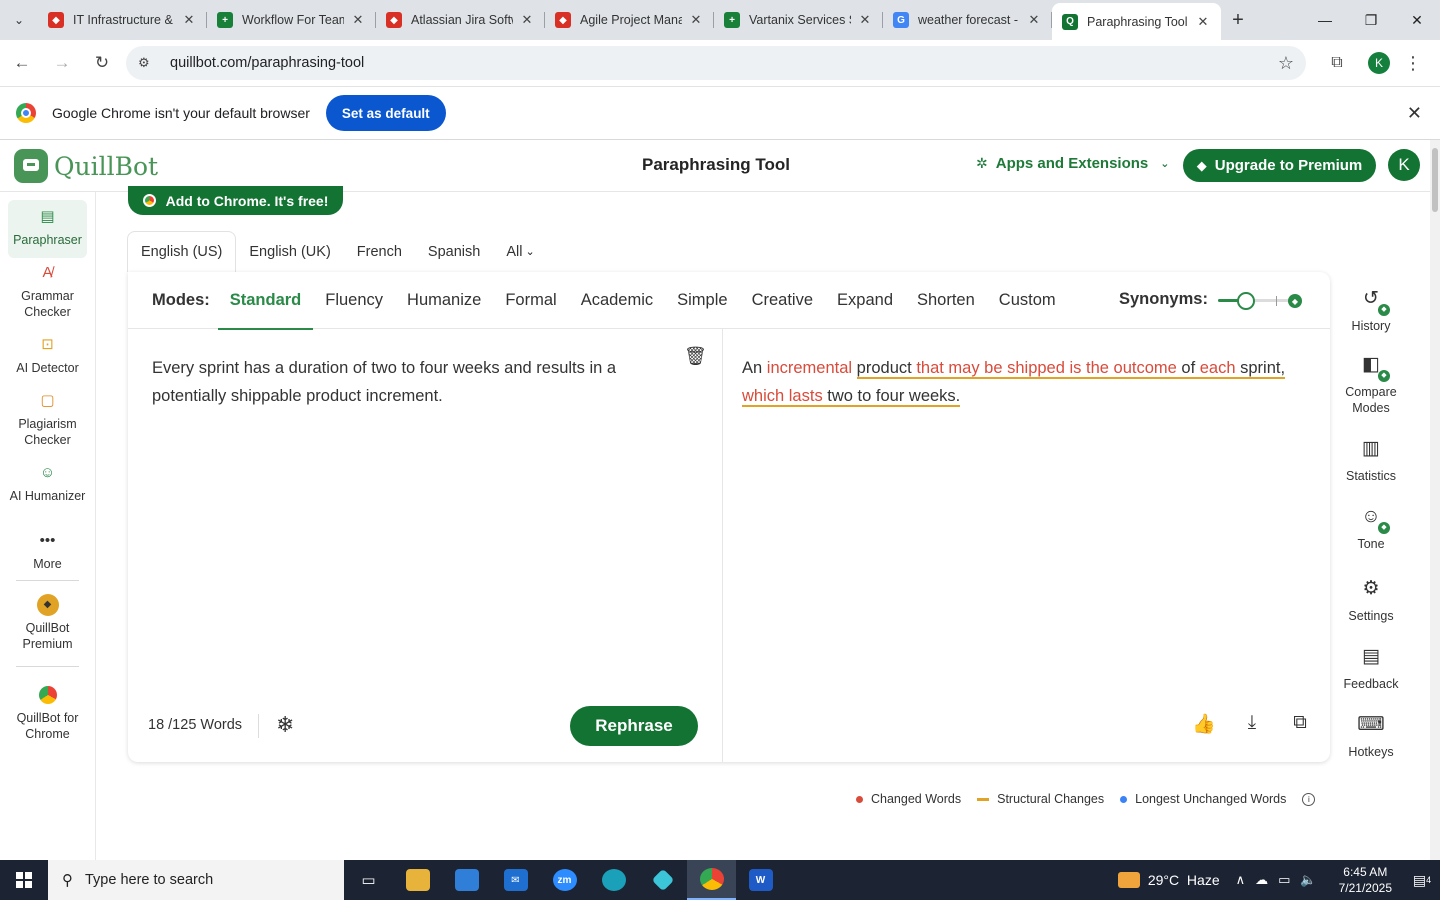  What do you see at coordinates (1371, 668) in the screenshot?
I see `tool-feedback: ▤ Feedback` at bounding box center [1371, 668].